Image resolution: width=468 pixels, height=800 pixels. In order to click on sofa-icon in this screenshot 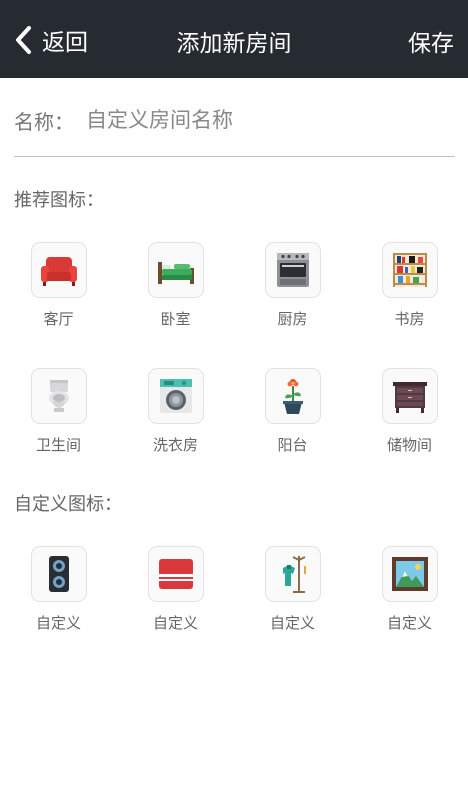, I will do `click(58, 271)`.